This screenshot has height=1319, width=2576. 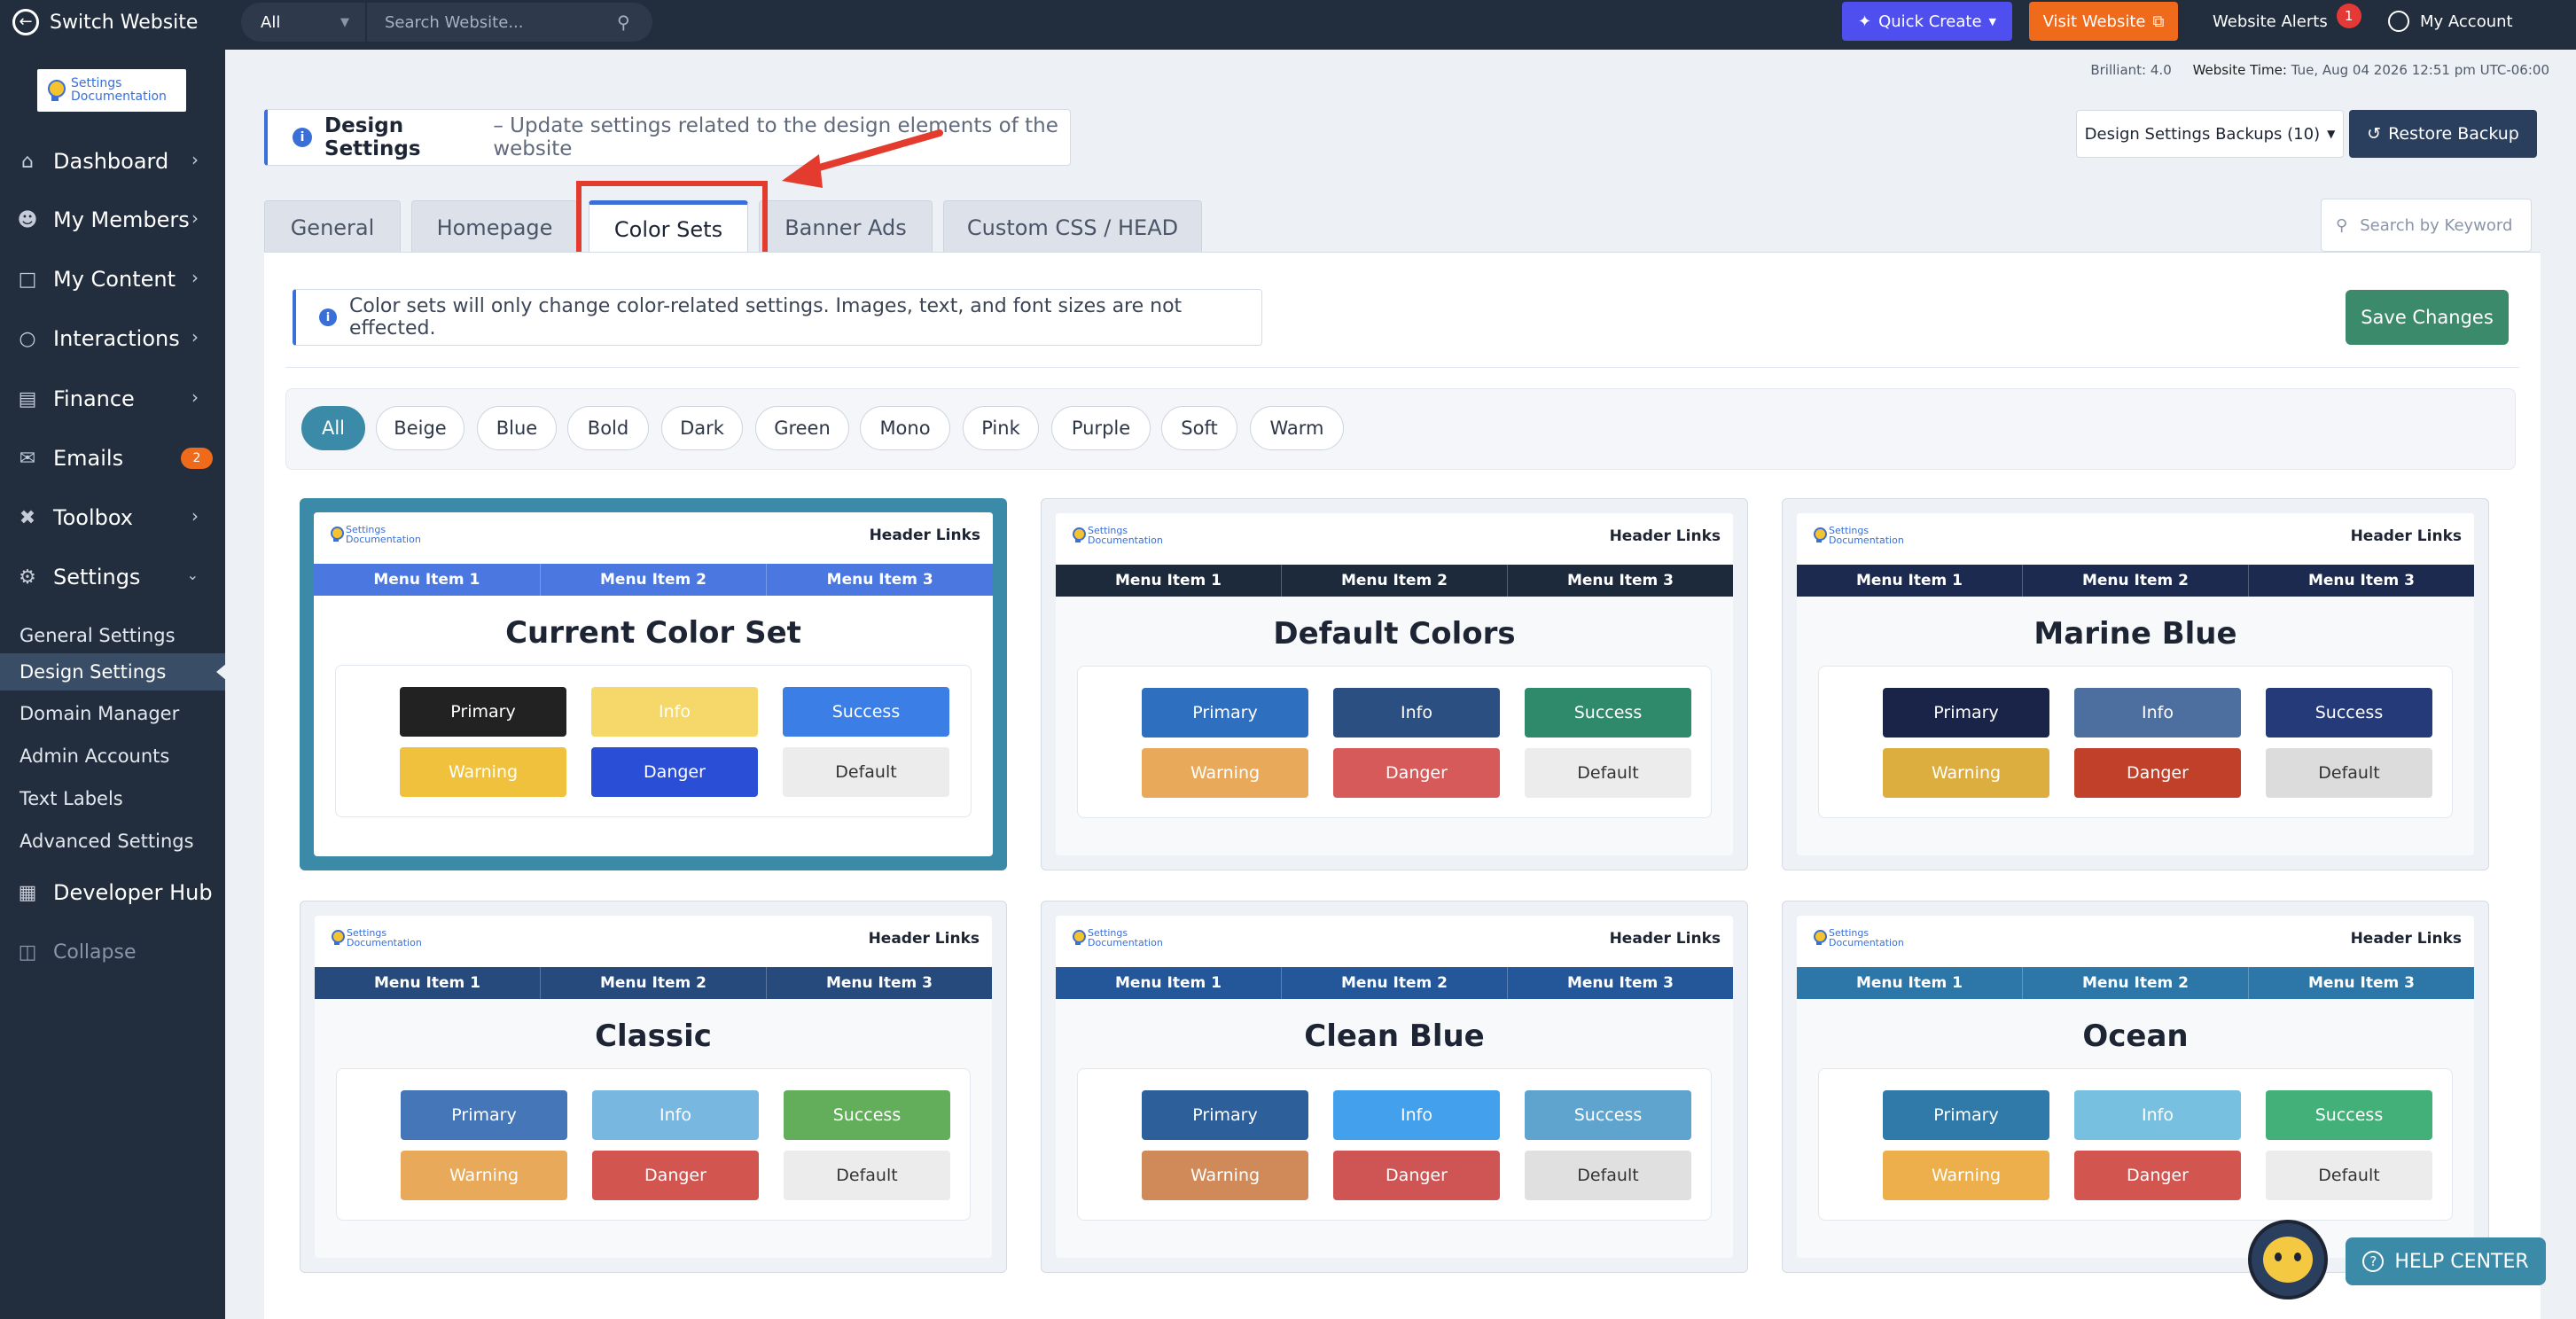 What do you see at coordinates (112, 399) in the screenshot?
I see `sidebar-item-finance: ▤ Finance ›` at bounding box center [112, 399].